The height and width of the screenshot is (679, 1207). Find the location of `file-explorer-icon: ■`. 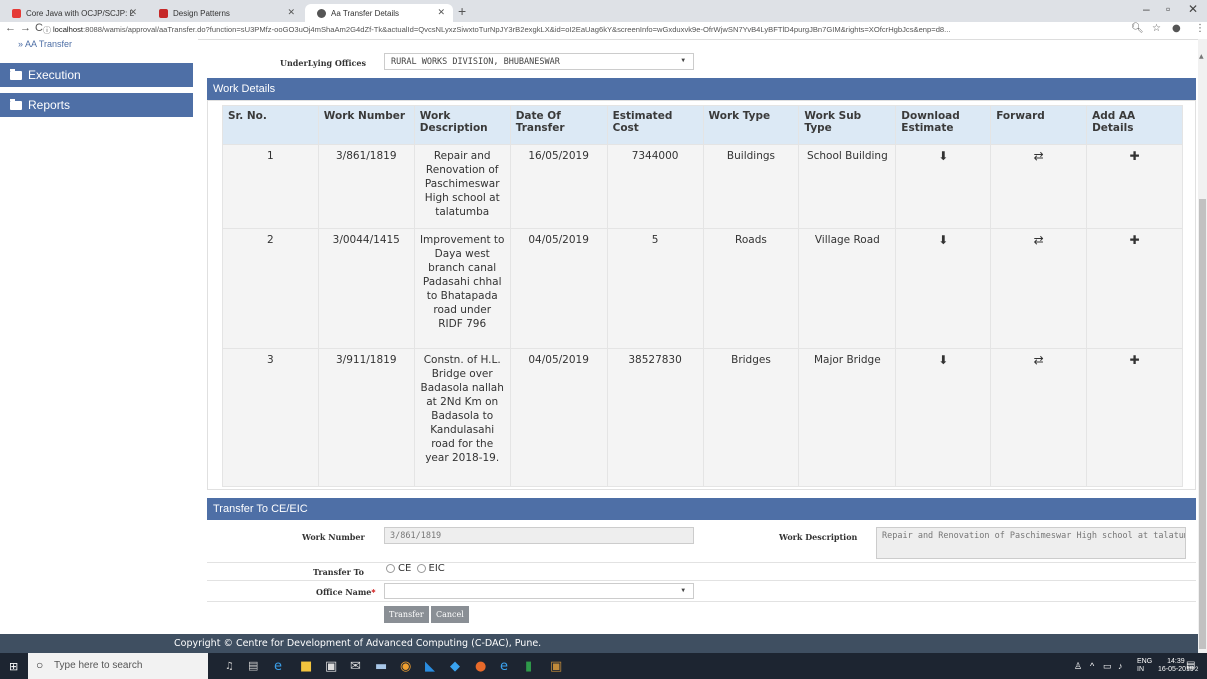

file-explorer-icon: ■ is located at coordinates (306, 666).